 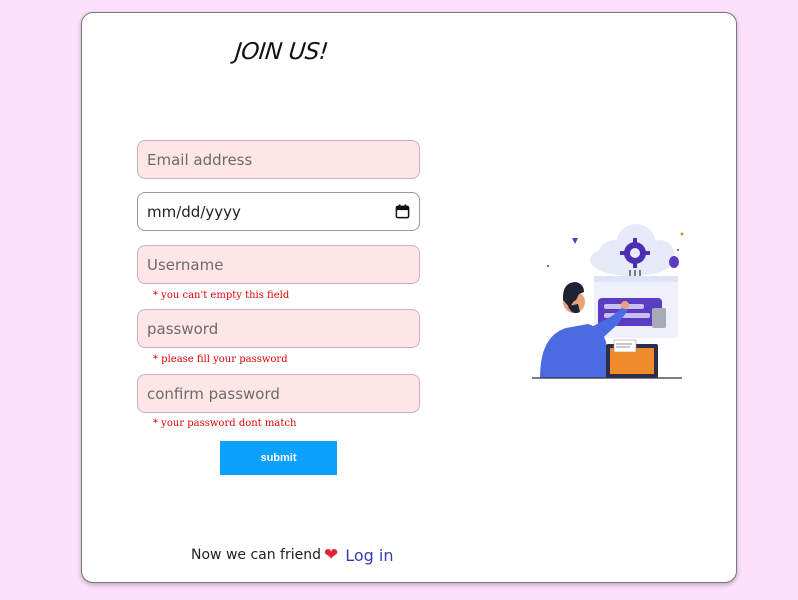 What do you see at coordinates (221, 295) in the screenshot?
I see `username-error: * you can't empty this field` at bounding box center [221, 295].